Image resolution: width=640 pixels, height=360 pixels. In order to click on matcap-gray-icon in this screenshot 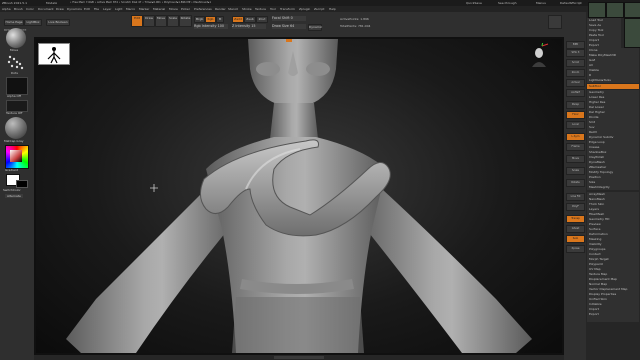, I will do `click(16, 128)`.